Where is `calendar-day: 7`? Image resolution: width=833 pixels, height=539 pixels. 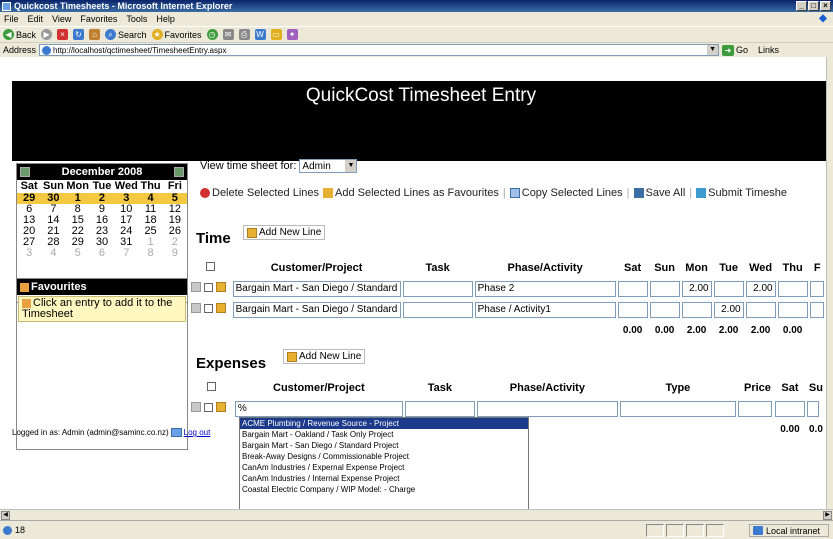
calendar-day: 7 is located at coordinates (126, 253).